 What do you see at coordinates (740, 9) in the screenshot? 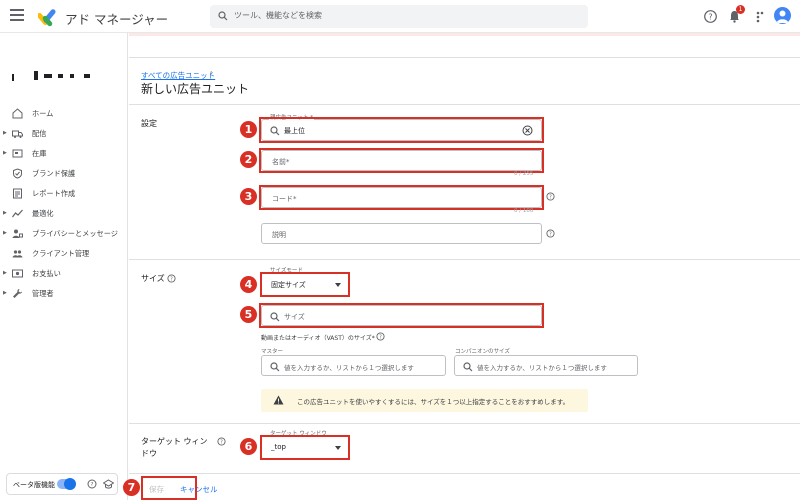
I see `notification-badge: 1` at bounding box center [740, 9].